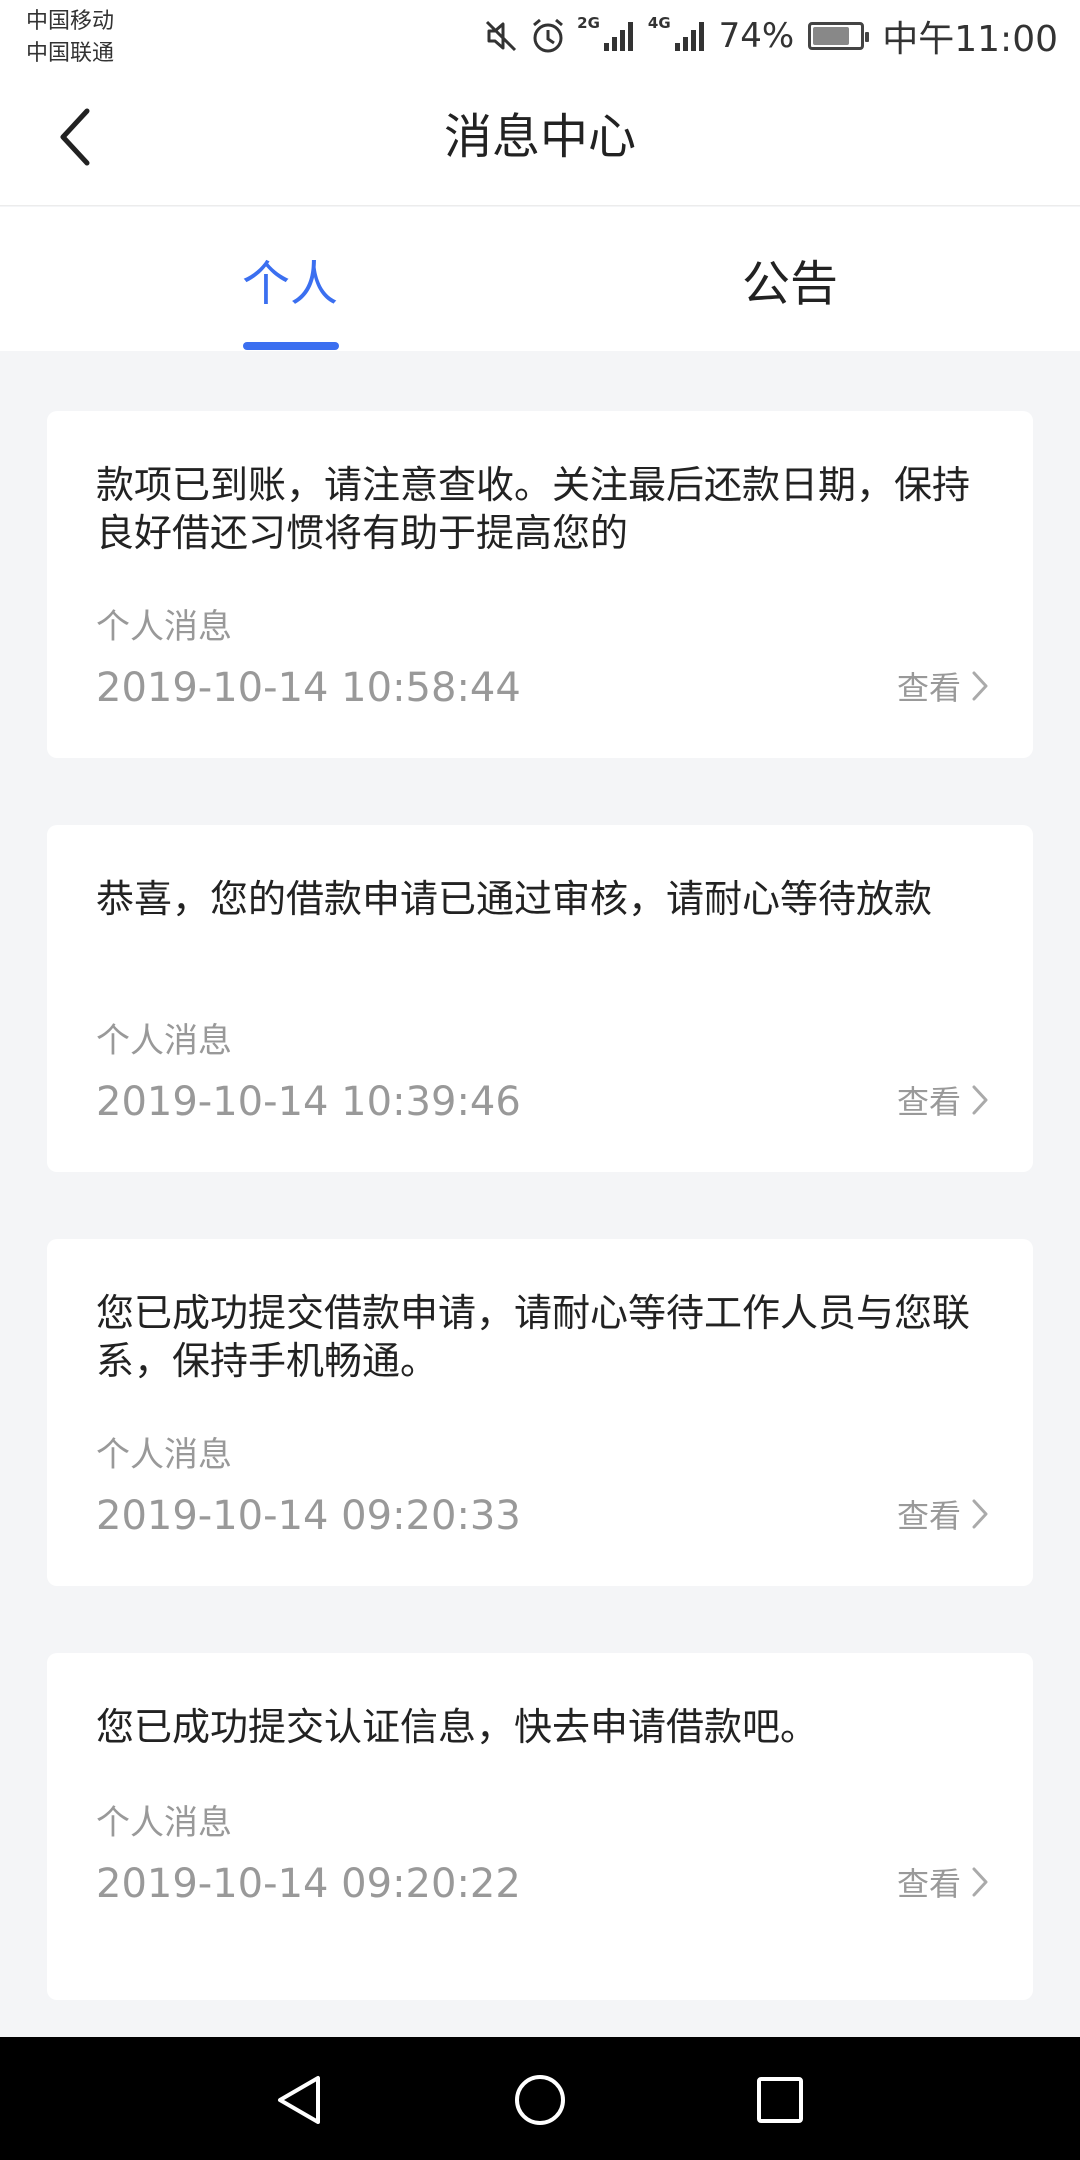  Describe the element at coordinates (659, 23) in the screenshot. I see `net-4g-label: 4G` at that location.